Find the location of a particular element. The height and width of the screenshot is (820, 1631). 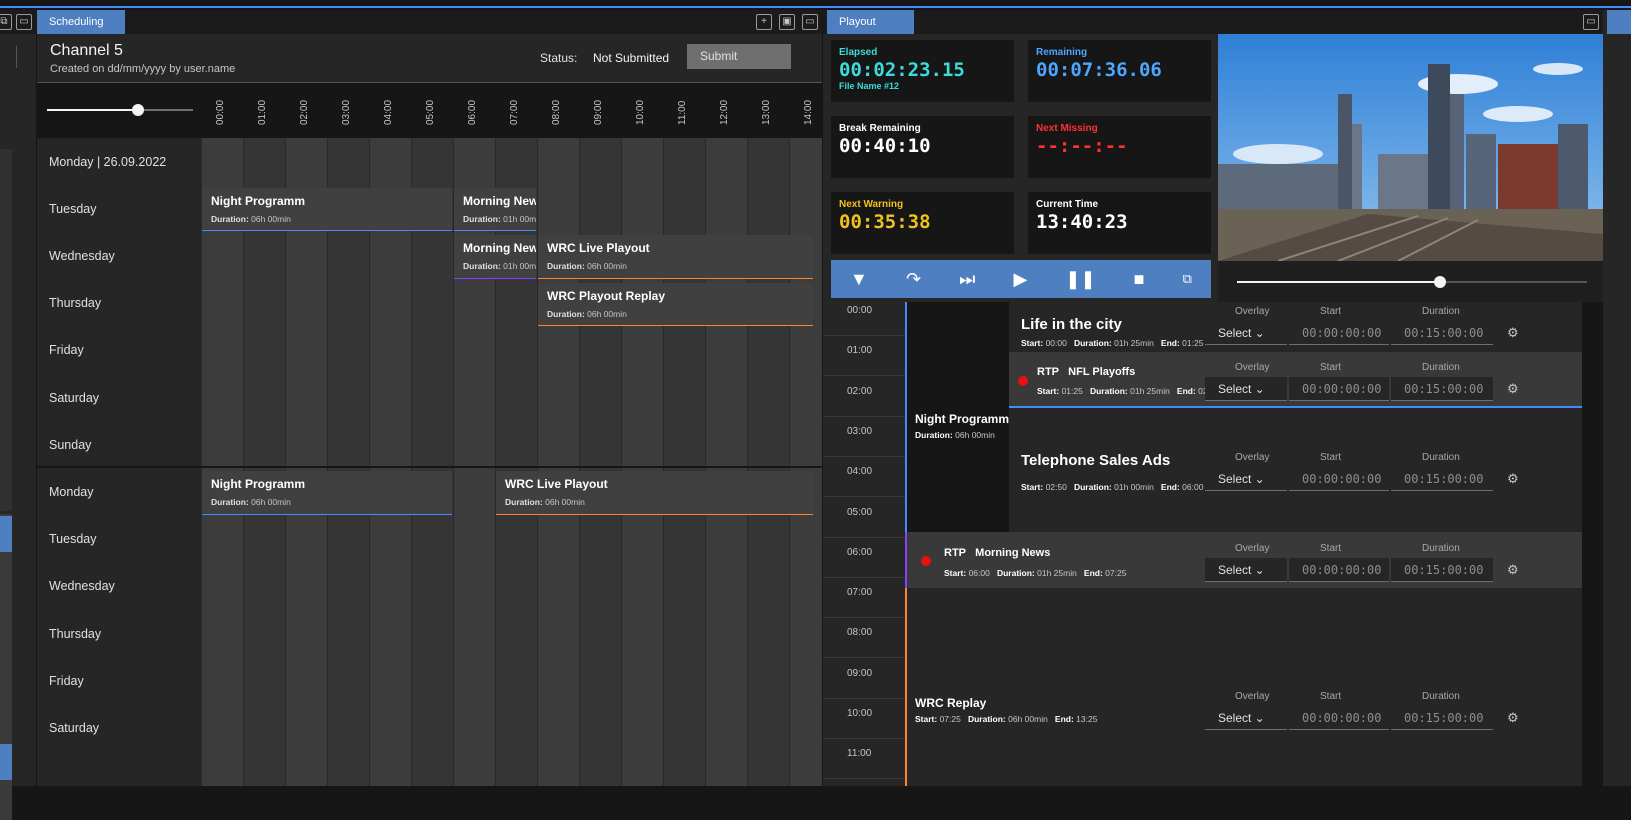

next-icon: ⏭ is located at coordinates (967, 279).